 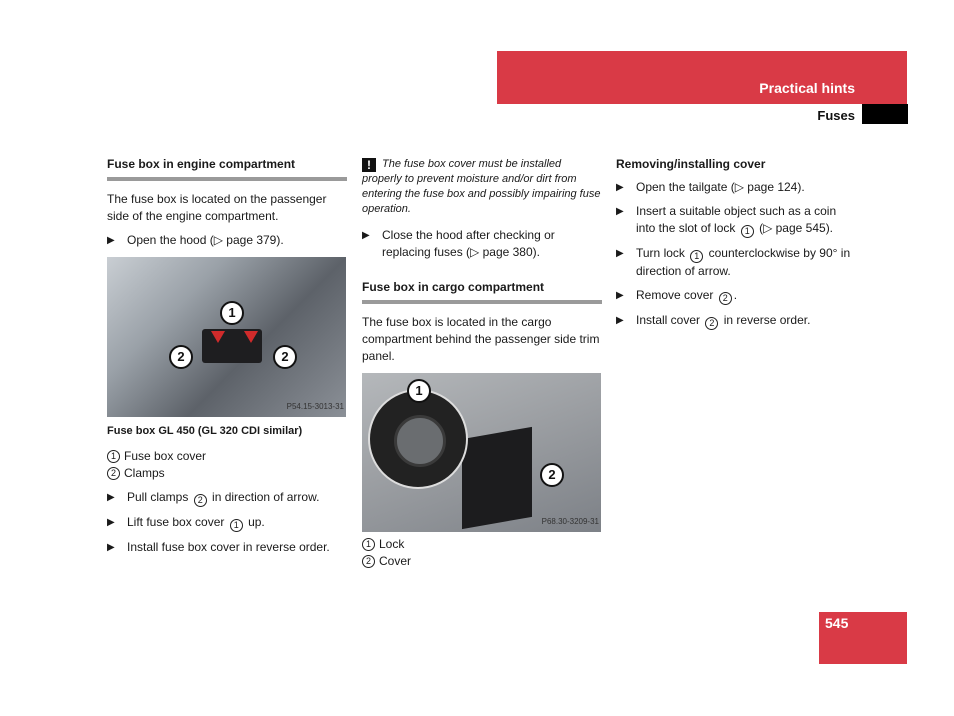 I want to click on heading-cargo-compartment: Fuse box in cargo compartment, so click(x=482, y=291).